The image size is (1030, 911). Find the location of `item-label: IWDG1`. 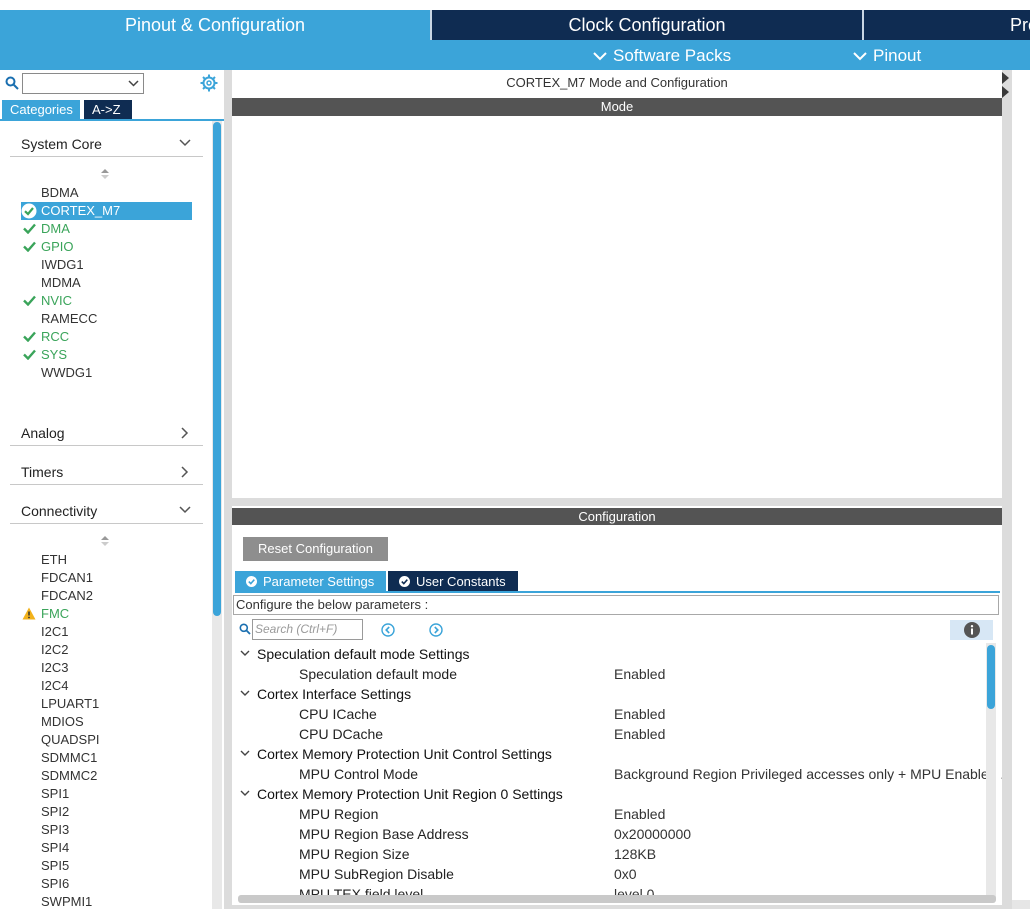

item-label: IWDG1 is located at coordinates (62, 264).